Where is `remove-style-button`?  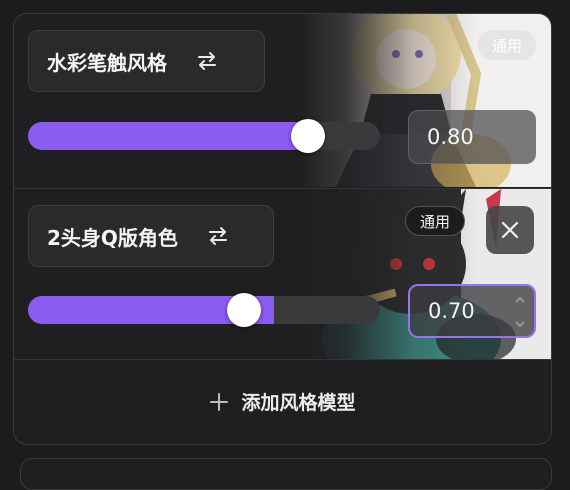 remove-style-button is located at coordinates (510, 230).